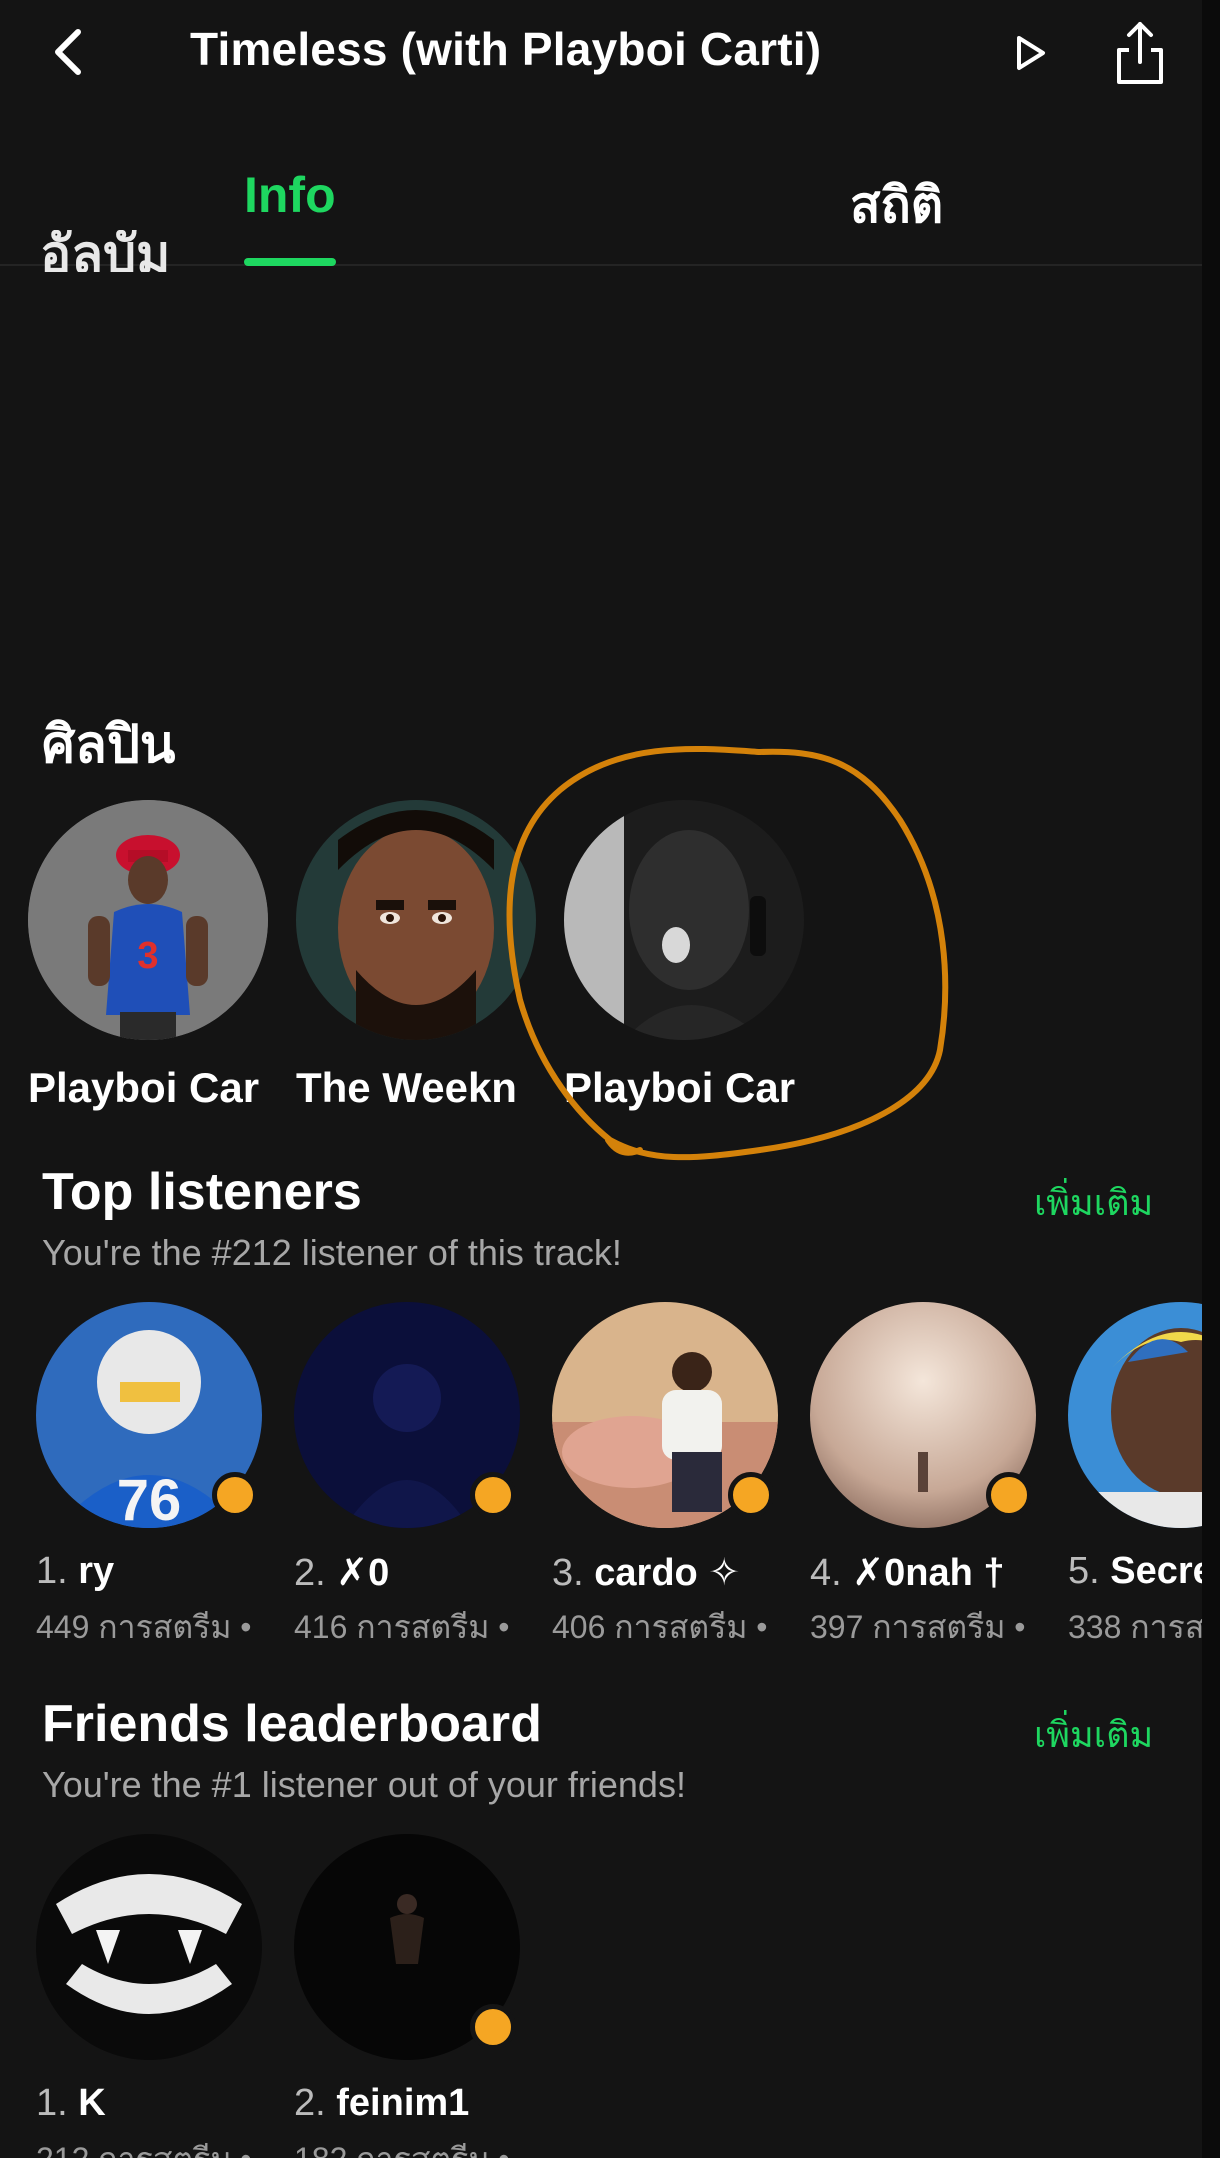 The height and width of the screenshot is (2158, 1220). What do you see at coordinates (290, 195) in the screenshot?
I see `tab-info: Info` at bounding box center [290, 195].